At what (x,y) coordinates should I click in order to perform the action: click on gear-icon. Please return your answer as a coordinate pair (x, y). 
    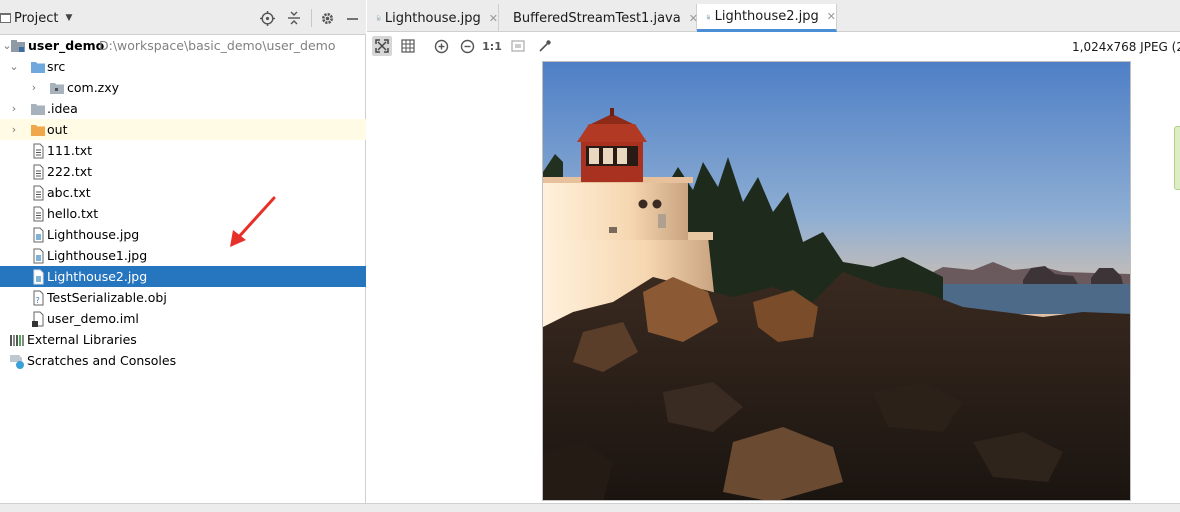
    Looking at the image, I should click on (327, 18).